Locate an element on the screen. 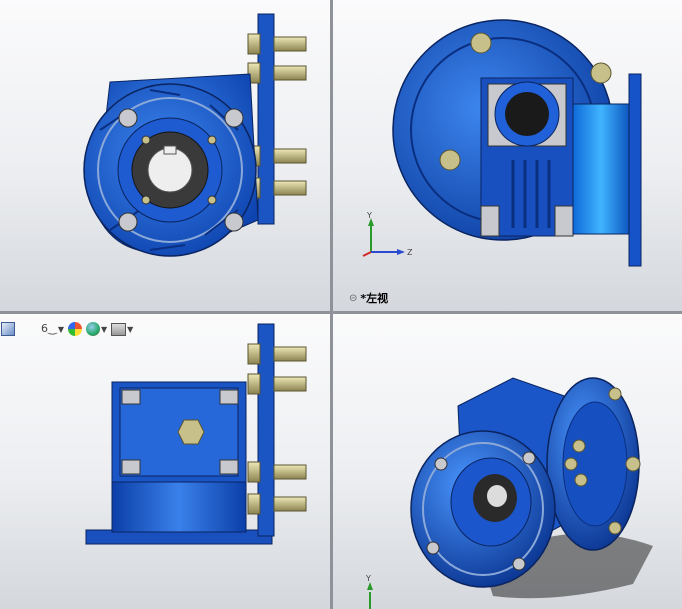 Image resolution: width=682 pixels, height=609 pixels. axis-y-label: Y is located at coordinates (369, 215).